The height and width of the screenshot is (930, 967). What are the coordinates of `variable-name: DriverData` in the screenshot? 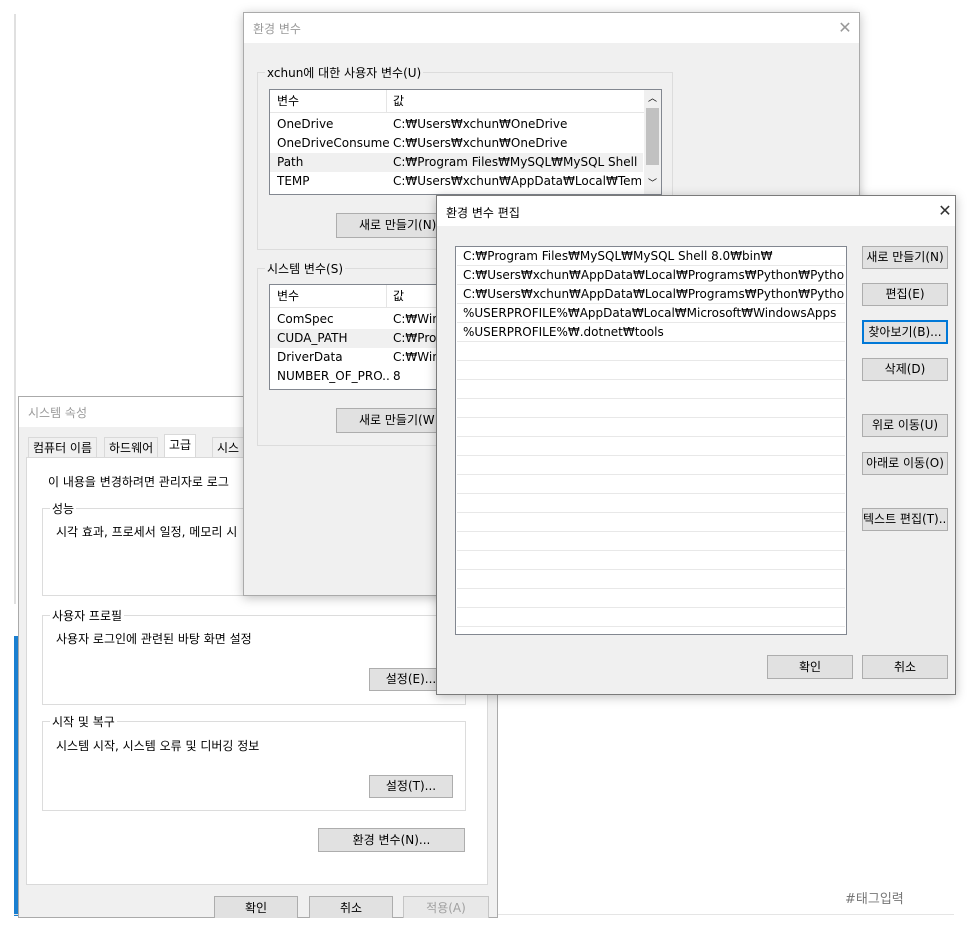 It's located at (310, 357).